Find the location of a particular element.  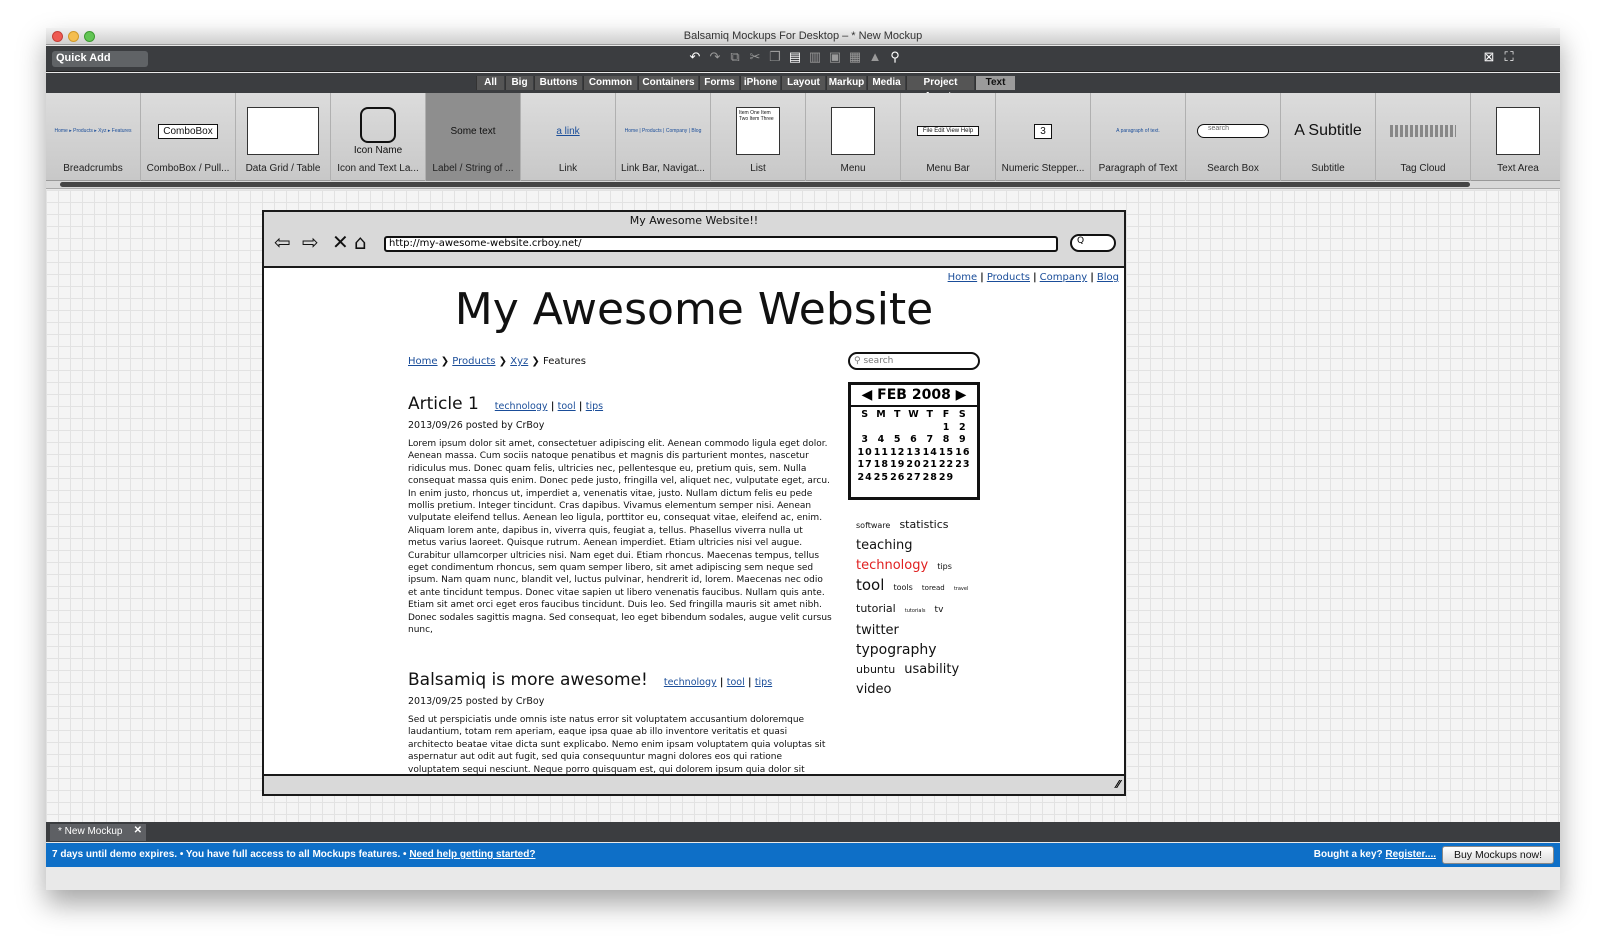

tagcloud-tag: technology is located at coordinates (892, 565).